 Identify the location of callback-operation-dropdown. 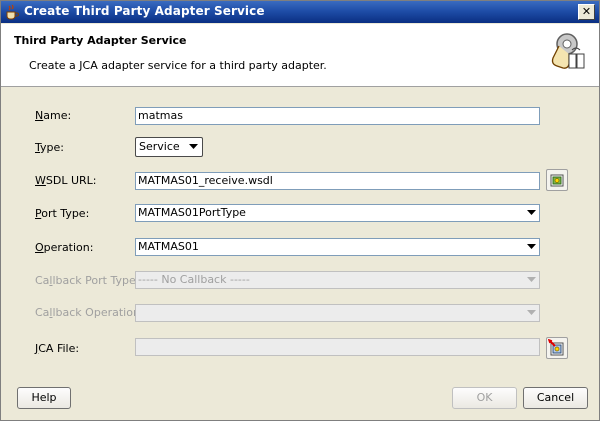
(531, 313).